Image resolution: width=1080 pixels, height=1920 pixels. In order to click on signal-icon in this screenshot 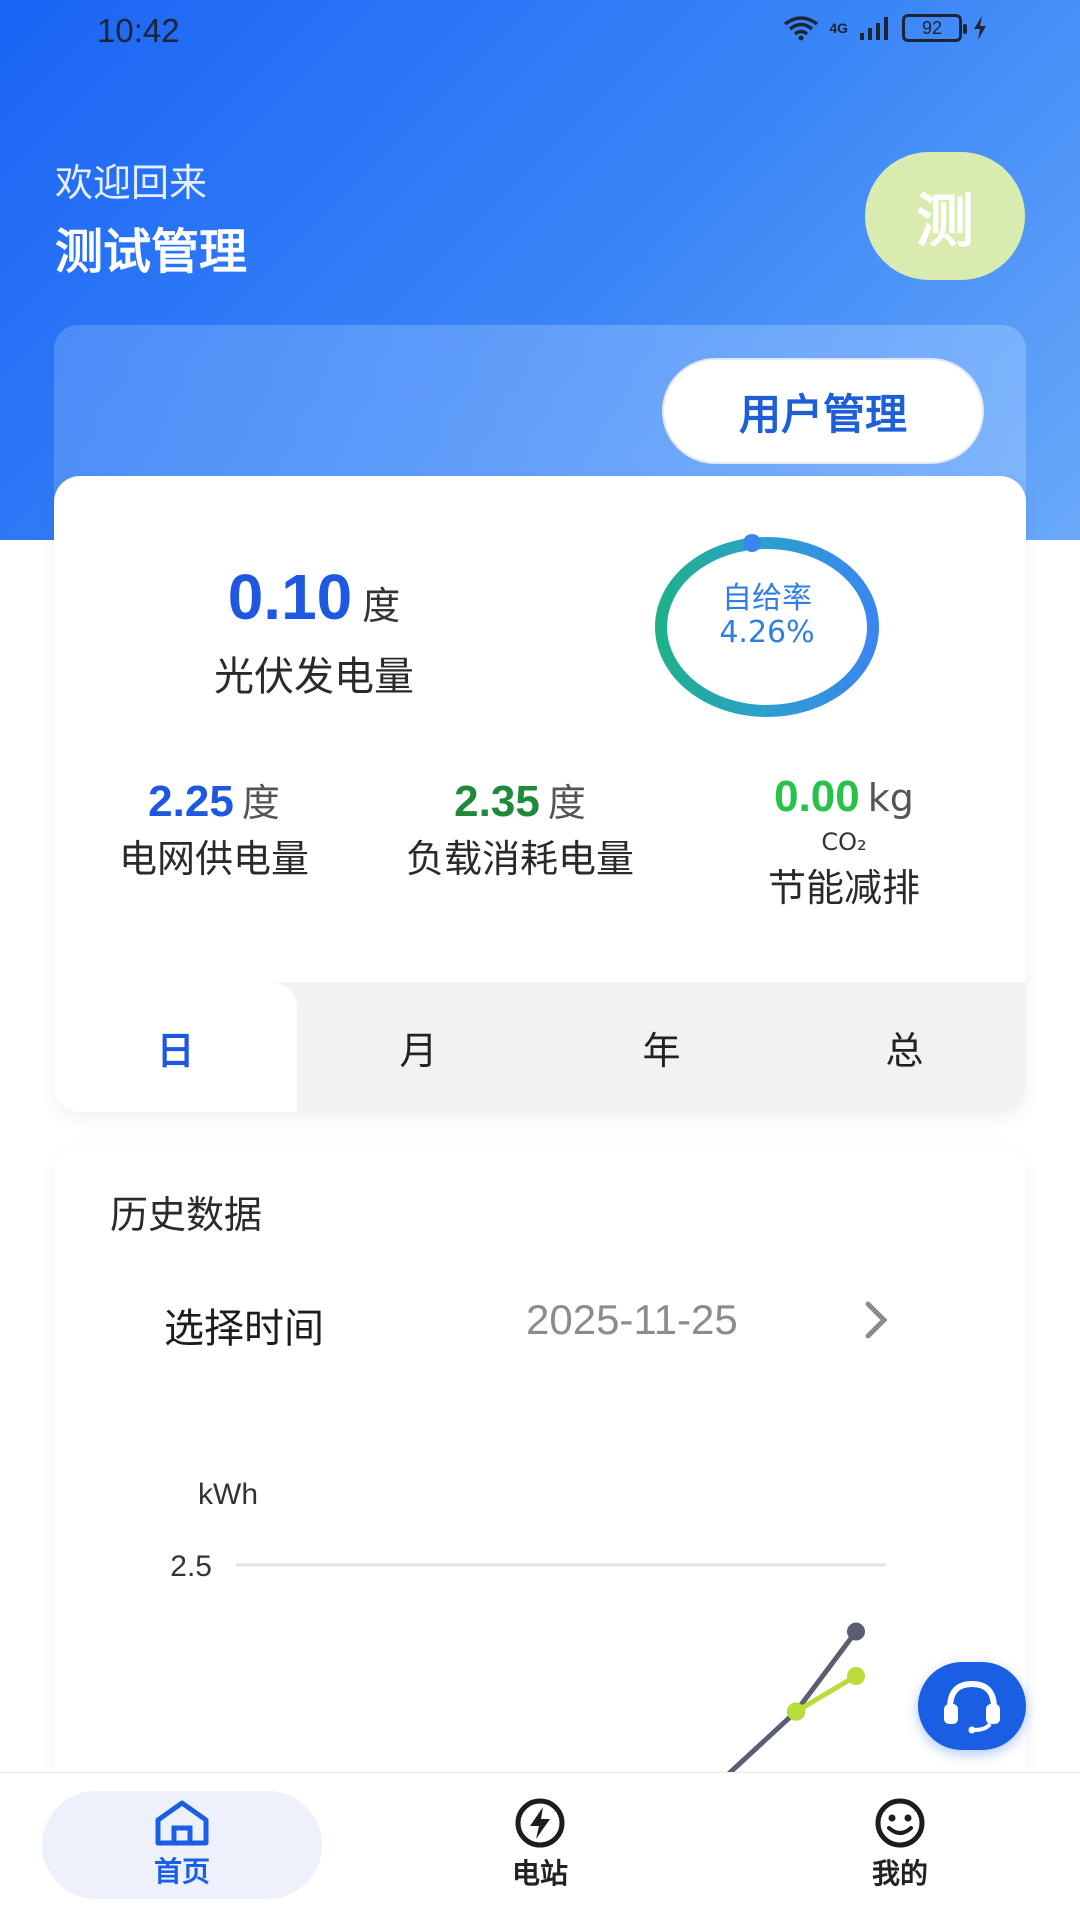, I will do `click(874, 28)`.